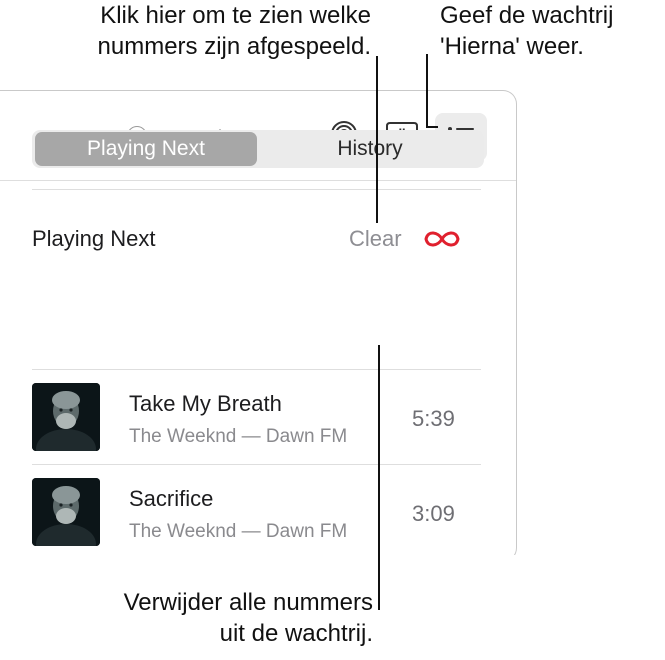 The image size is (665, 660). What do you see at coordinates (205, 403) in the screenshot?
I see `track-title: Take My Breath` at bounding box center [205, 403].